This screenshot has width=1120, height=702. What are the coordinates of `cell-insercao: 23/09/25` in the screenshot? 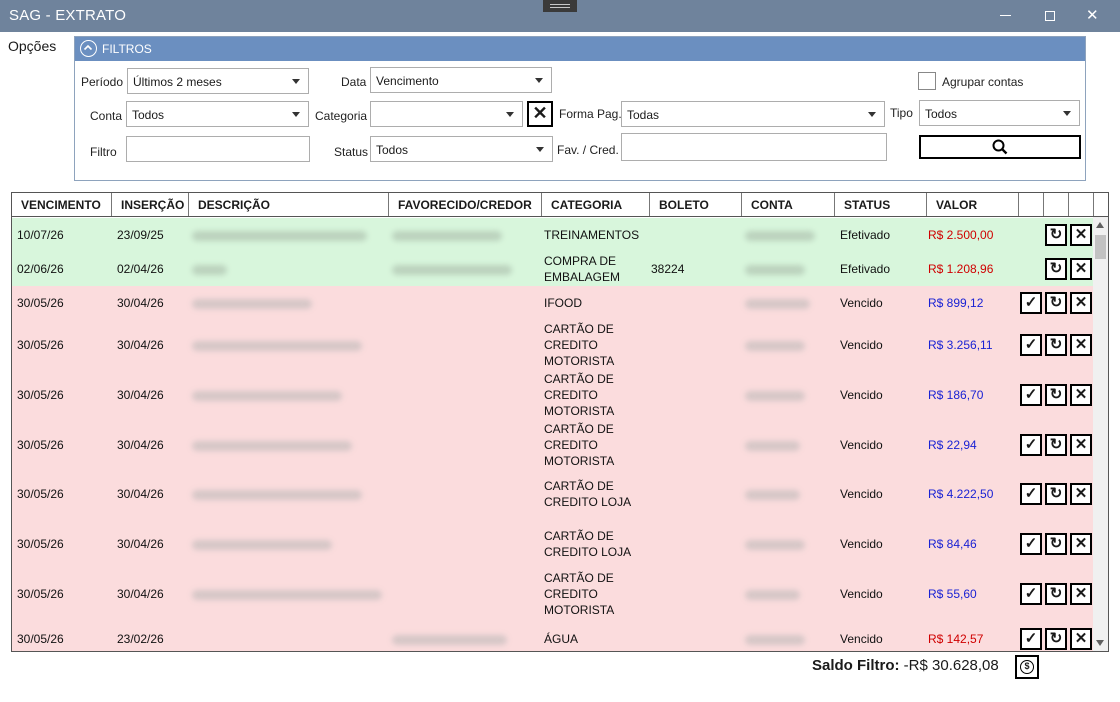 It's located at (140, 235).